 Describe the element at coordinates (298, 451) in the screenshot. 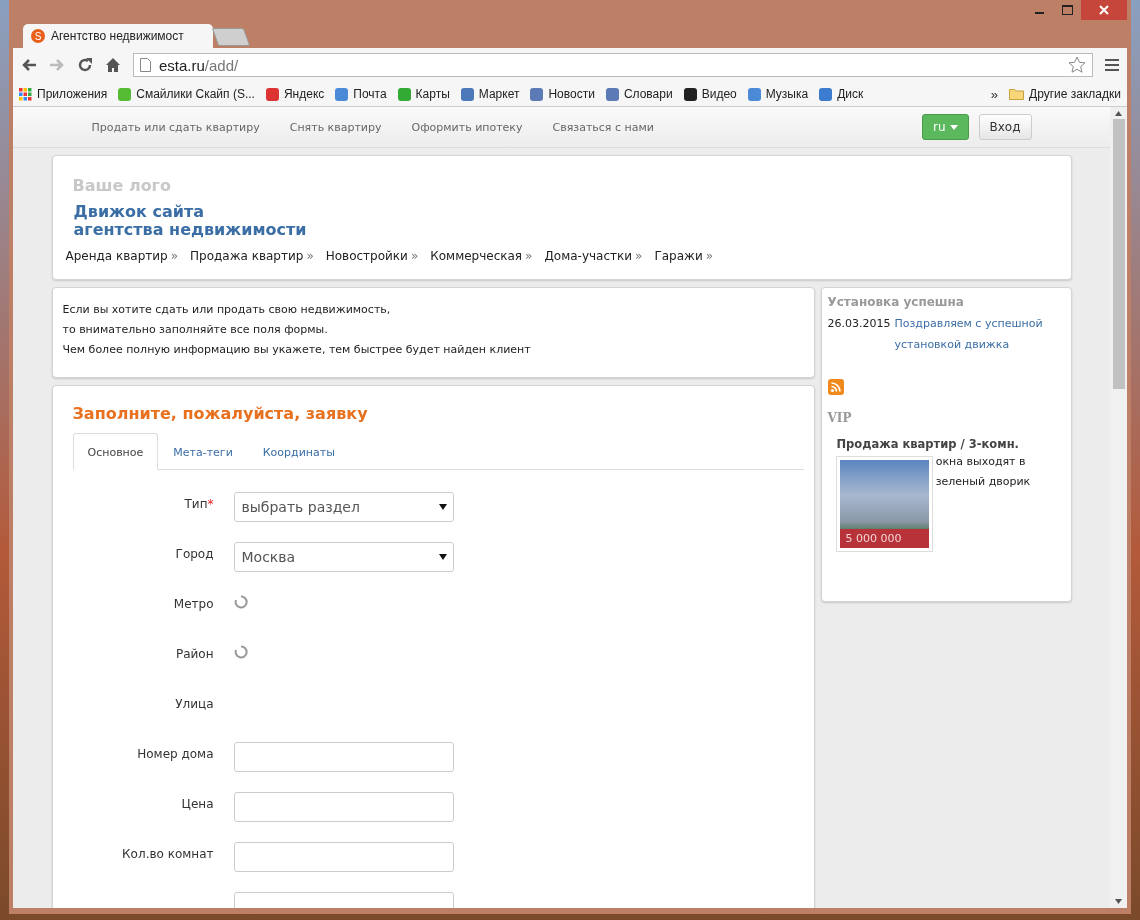

I see `form-tab: Координаты` at that location.